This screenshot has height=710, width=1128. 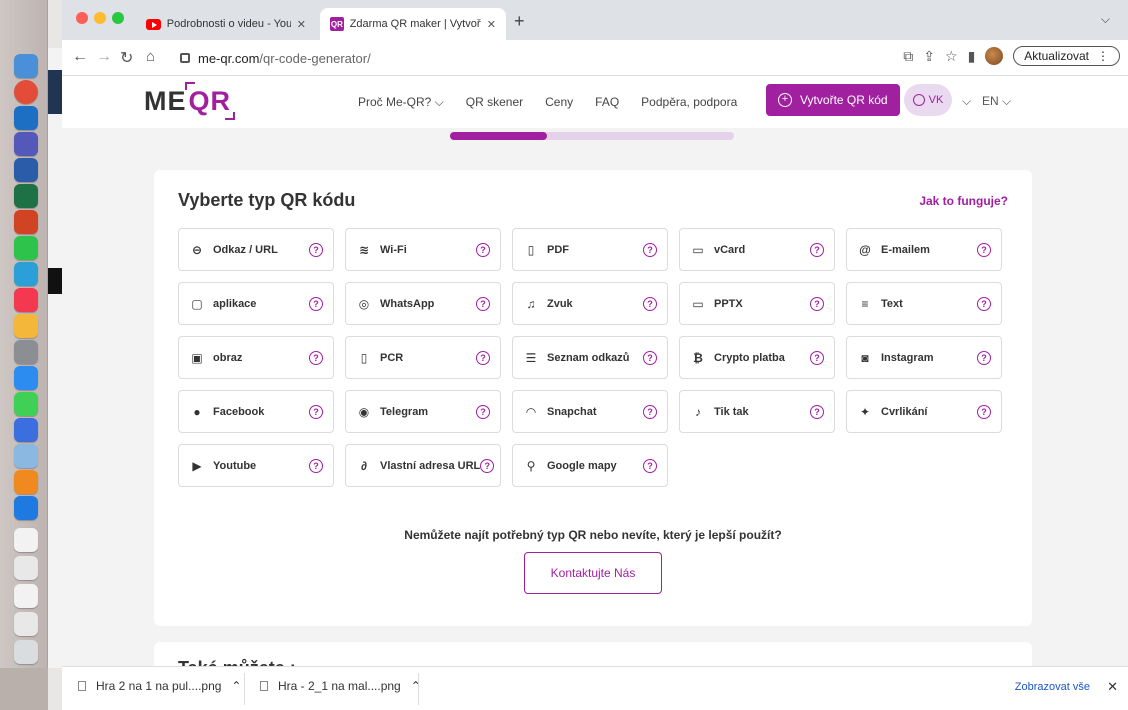 What do you see at coordinates (757, 303) in the screenshot?
I see `qr-type-tile: ▭ PPTX?` at bounding box center [757, 303].